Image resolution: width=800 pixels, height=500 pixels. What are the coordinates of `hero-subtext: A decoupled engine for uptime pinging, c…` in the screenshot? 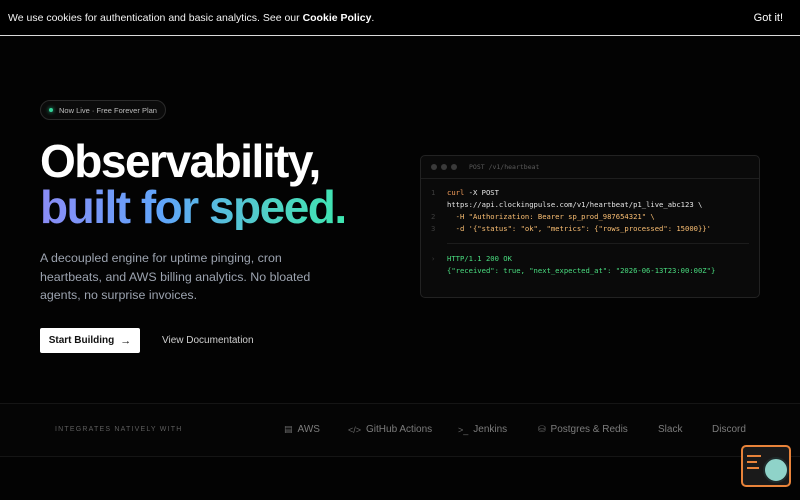 It's located at (175, 276).